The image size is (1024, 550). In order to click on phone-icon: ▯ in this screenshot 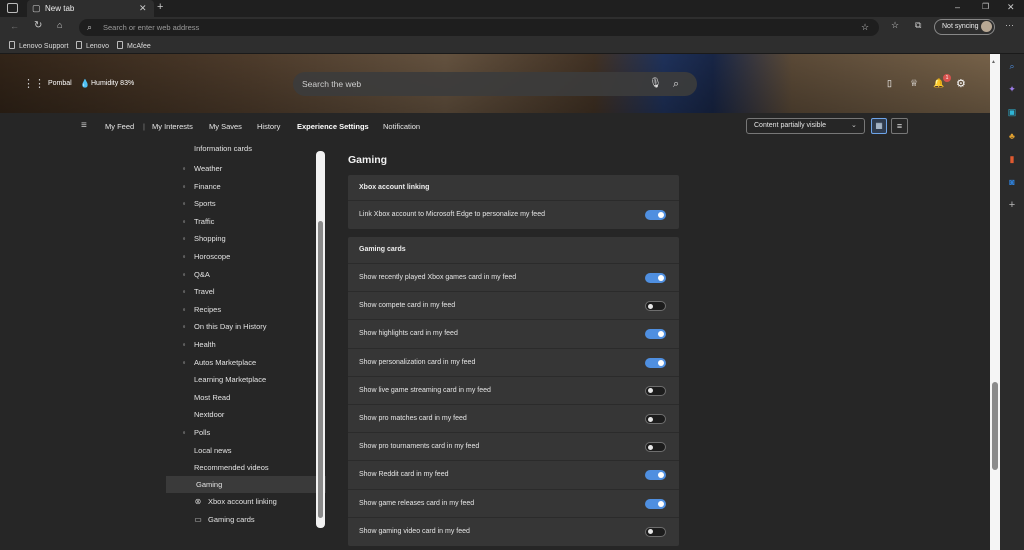, I will do `click(889, 83)`.